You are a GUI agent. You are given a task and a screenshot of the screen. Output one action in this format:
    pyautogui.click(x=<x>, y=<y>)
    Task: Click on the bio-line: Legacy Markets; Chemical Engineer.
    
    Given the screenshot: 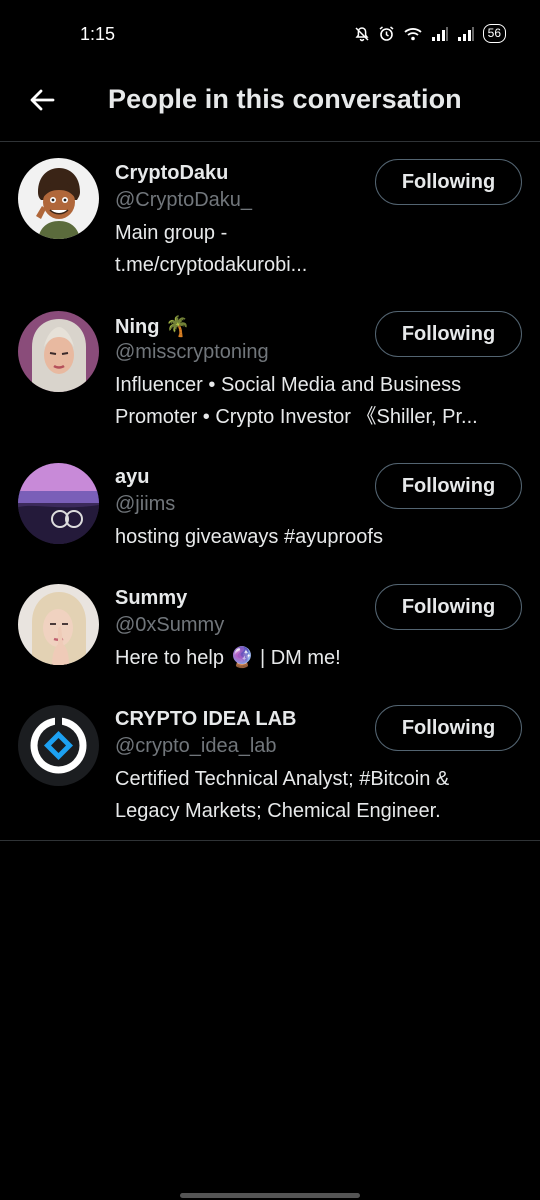 What is the action you would take?
    pyautogui.click(x=278, y=811)
    